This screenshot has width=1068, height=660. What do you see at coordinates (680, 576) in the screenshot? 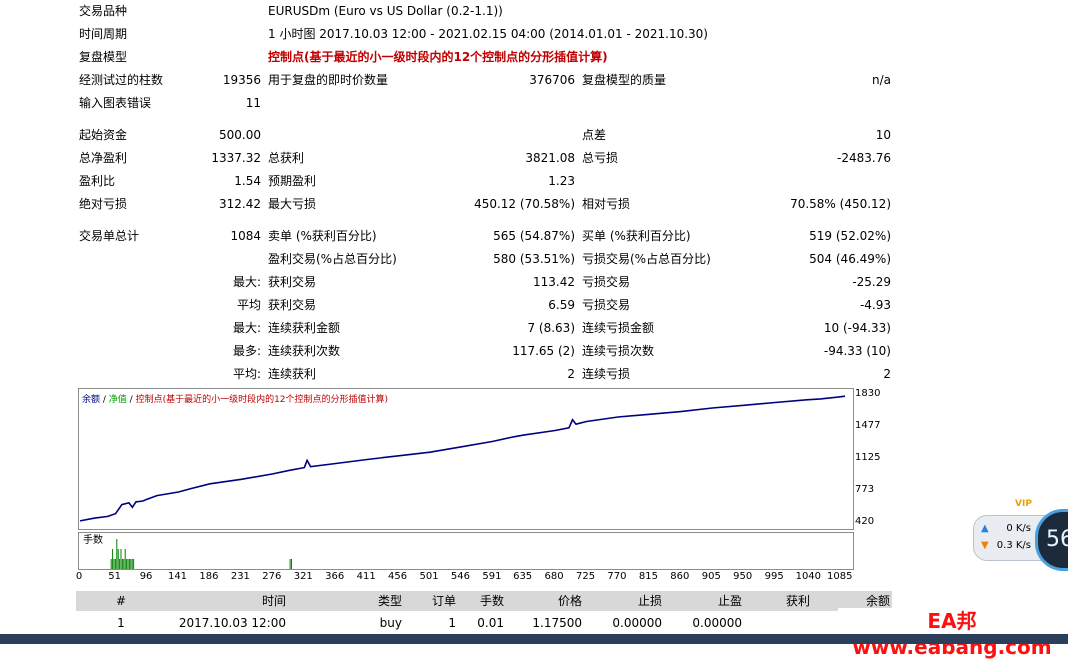
I see `x-tick-label: 860` at bounding box center [680, 576].